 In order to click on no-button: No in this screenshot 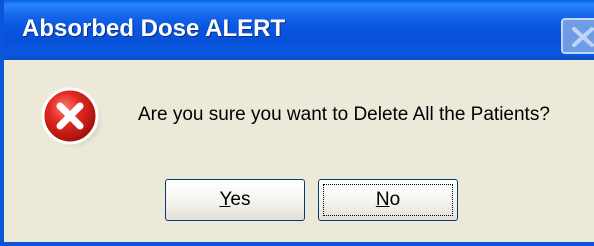, I will do `click(388, 200)`.